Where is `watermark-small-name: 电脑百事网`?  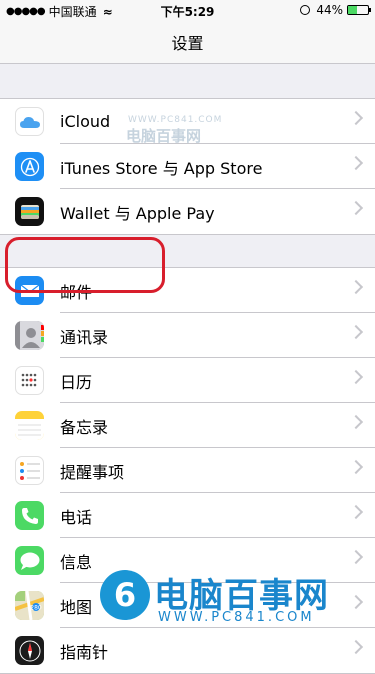 watermark-small-name: 电脑百事网 is located at coordinates (164, 136).